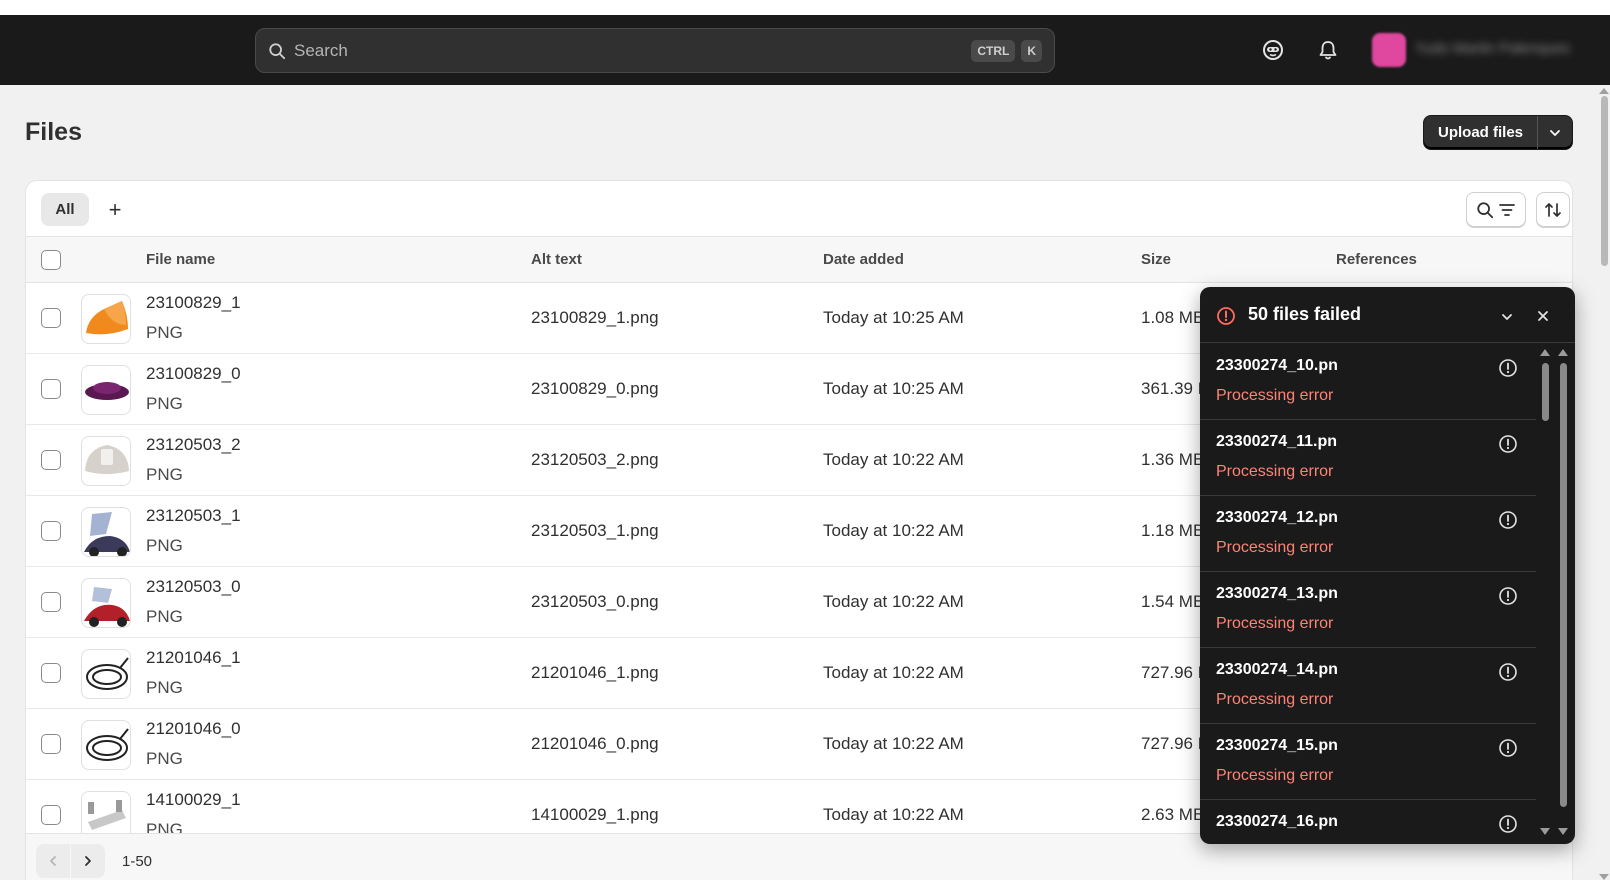  Describe the element at coordinates (1031, 50) in the screenshot. I see `shortcut-k-badge: K` at that location.